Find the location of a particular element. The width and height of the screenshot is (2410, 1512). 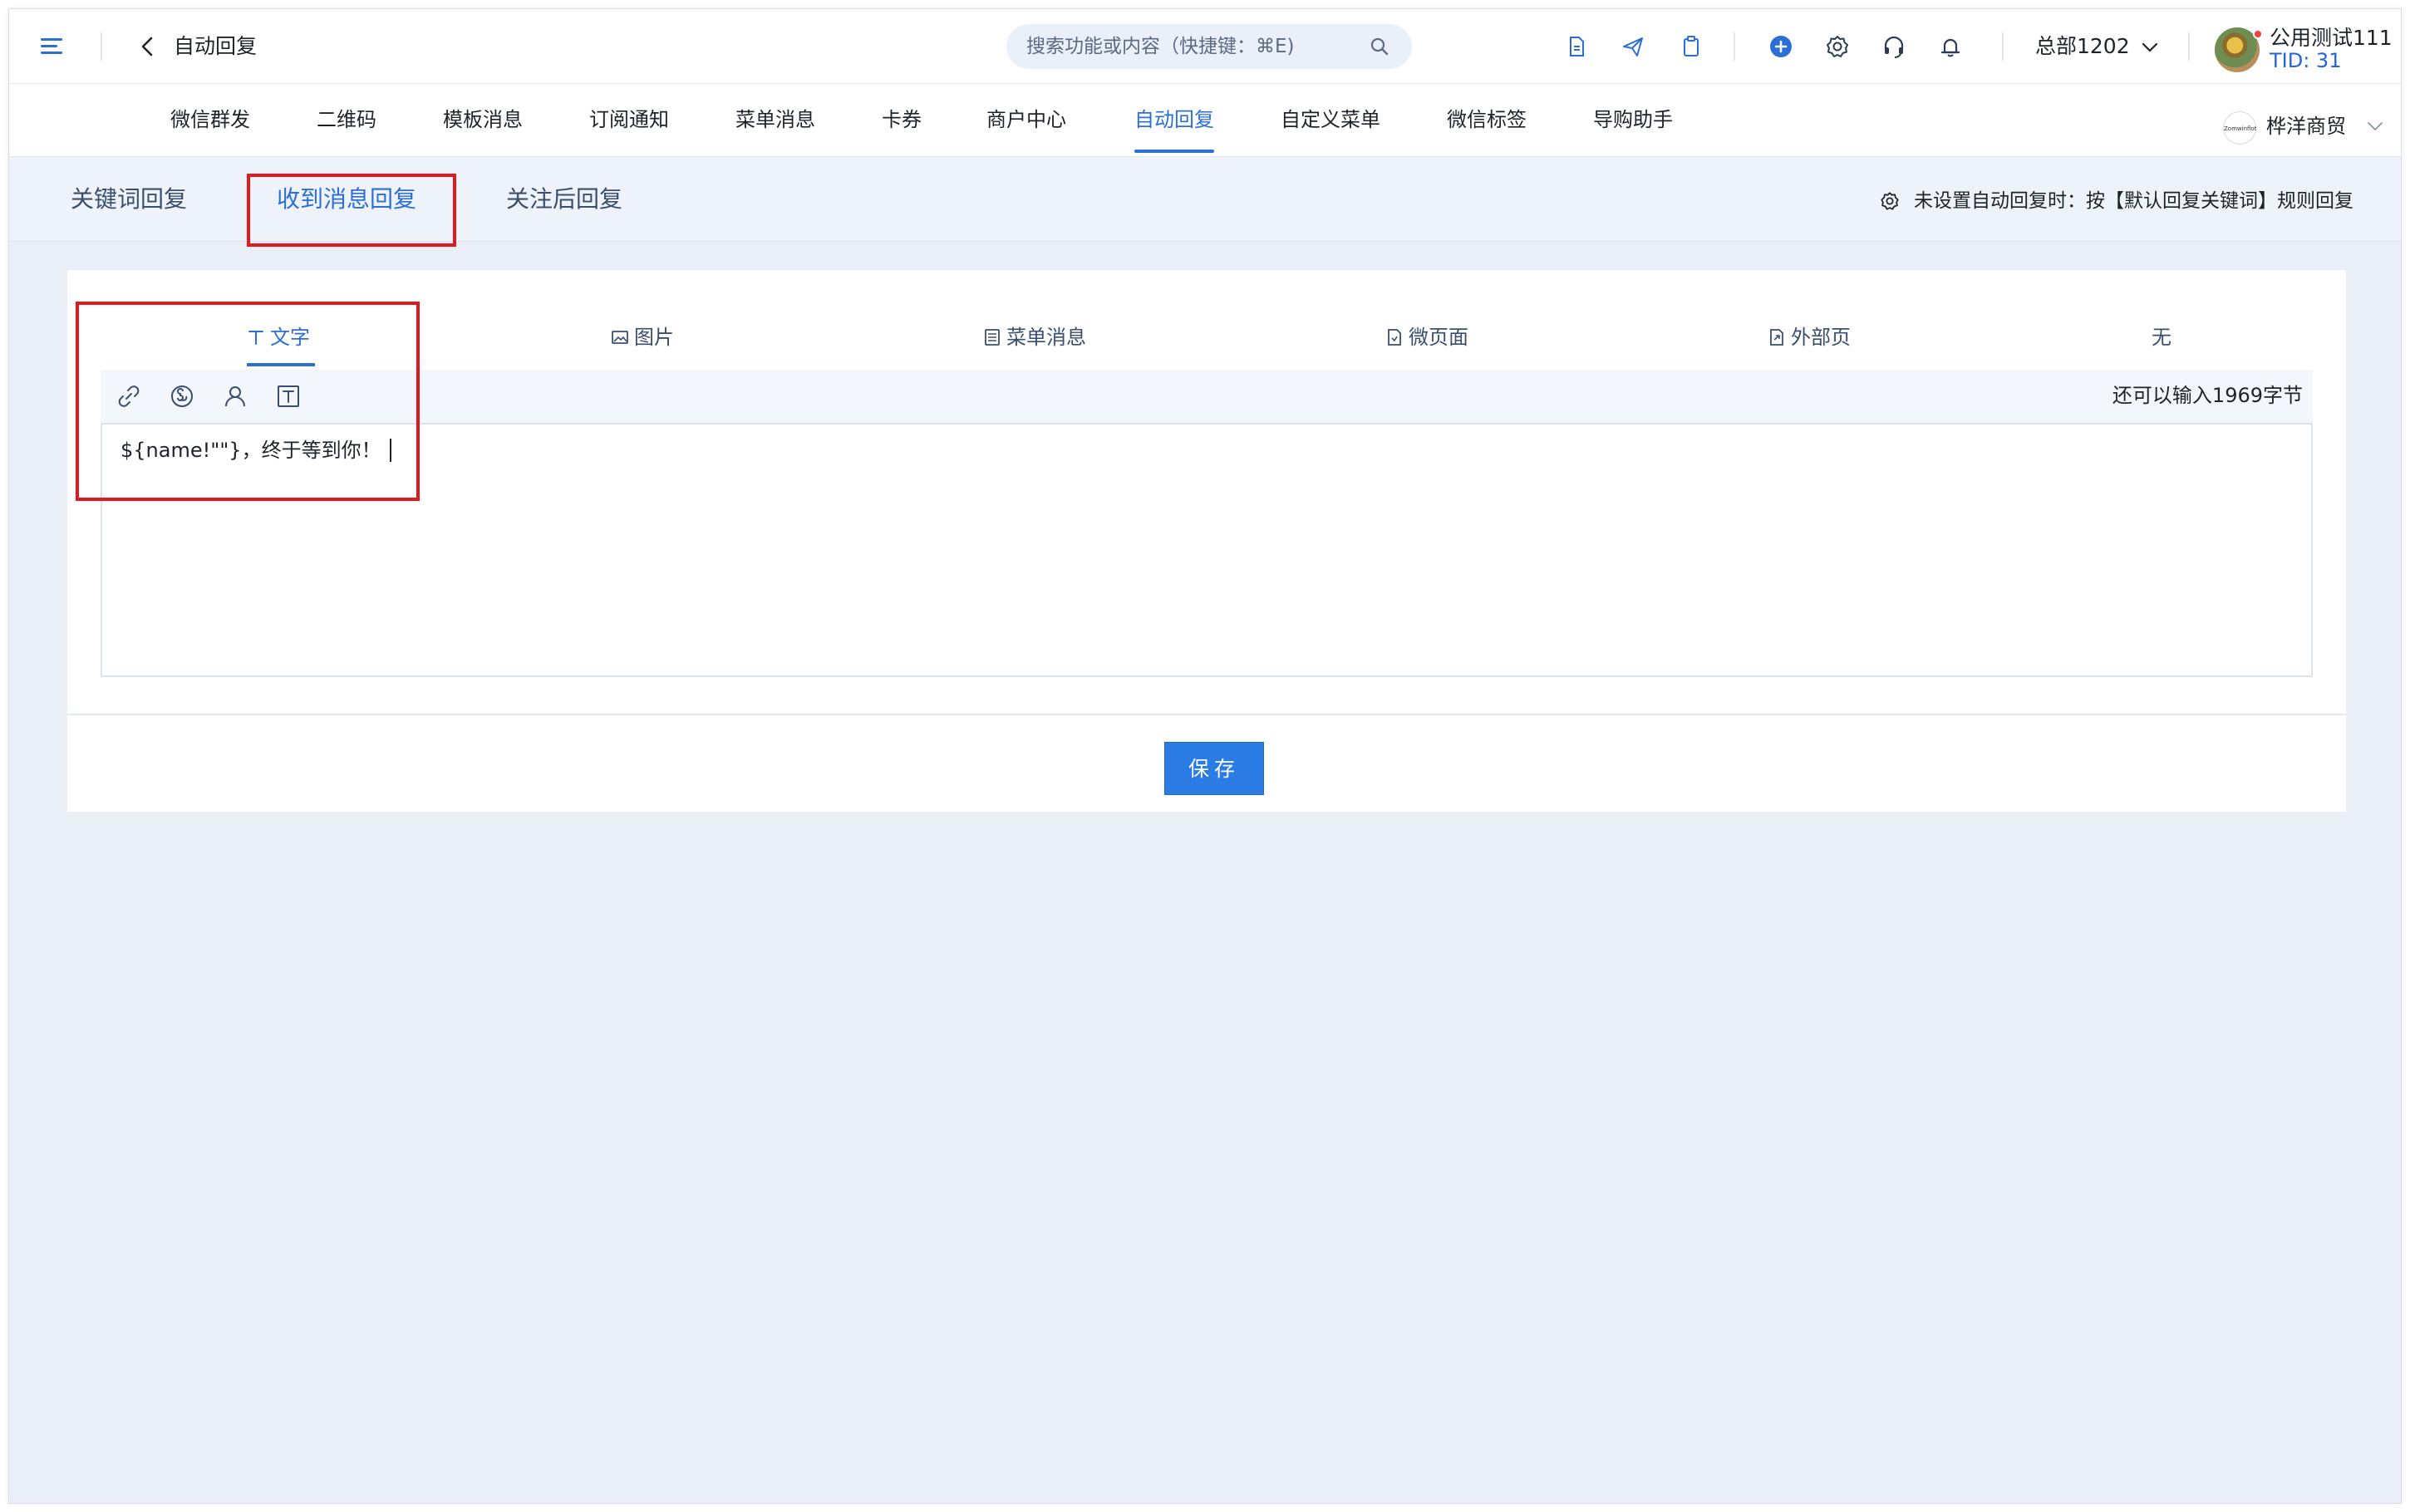

active-nav-indicator is located at coordinates (1174, 151).